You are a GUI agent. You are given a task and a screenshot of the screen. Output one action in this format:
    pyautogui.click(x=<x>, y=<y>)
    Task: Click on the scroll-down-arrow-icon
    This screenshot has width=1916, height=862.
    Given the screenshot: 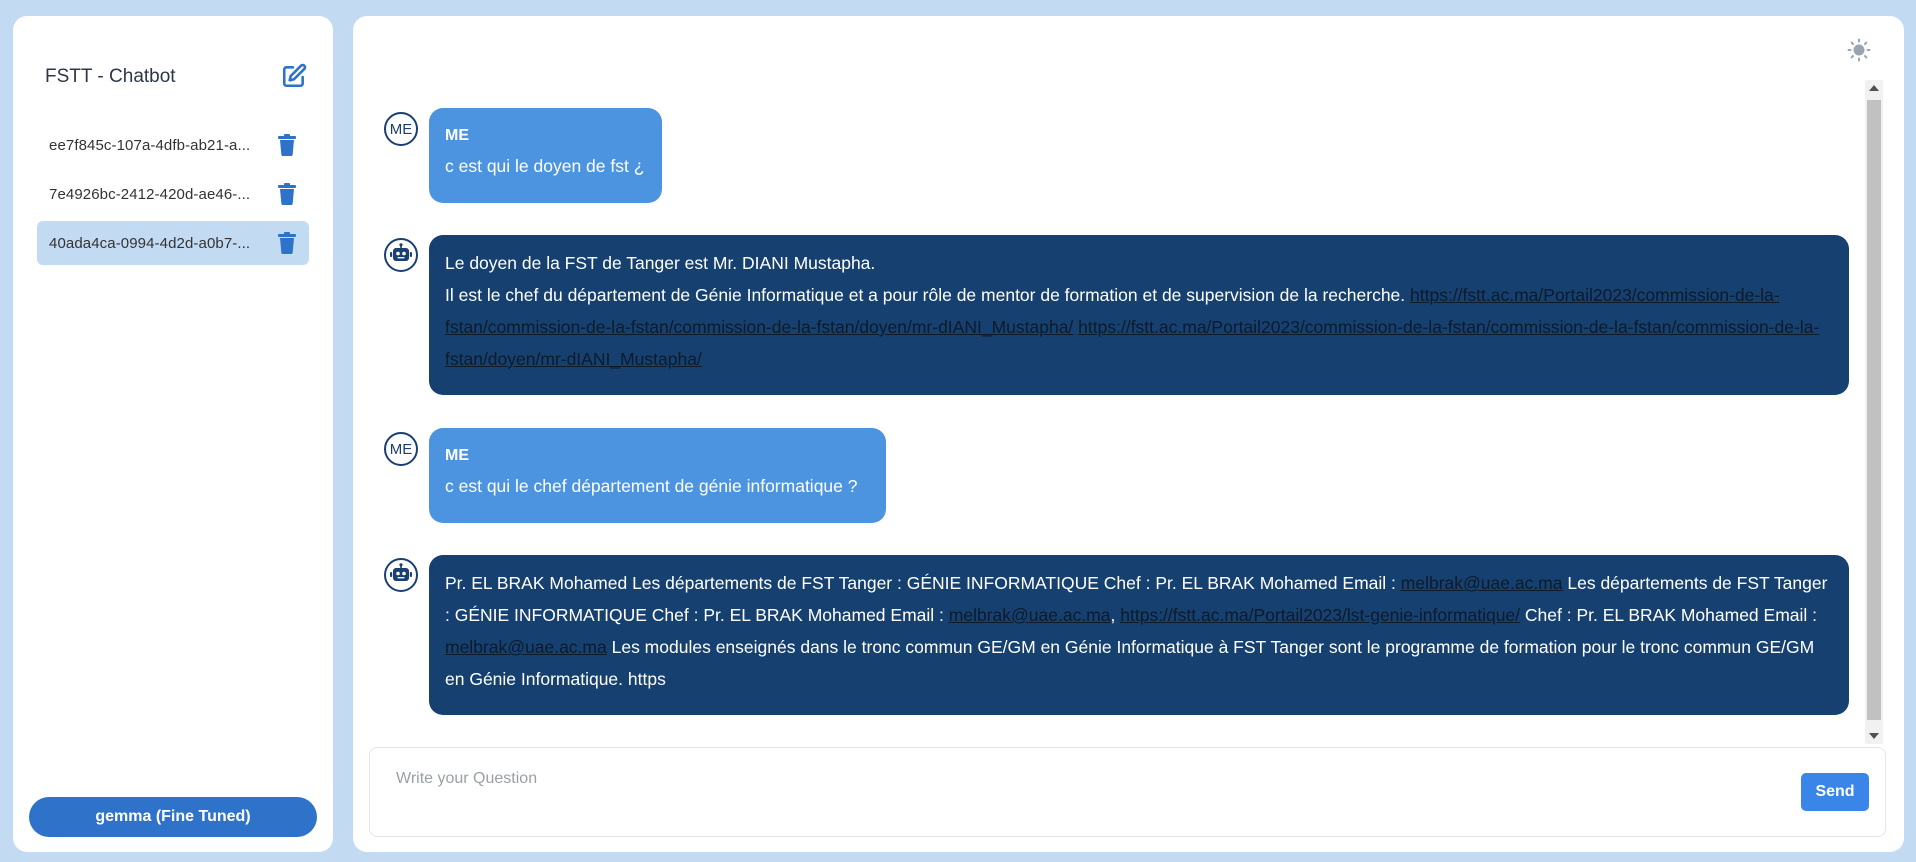 What is the action you would take?
    pyautogui.click(x=1874, y=736)
    